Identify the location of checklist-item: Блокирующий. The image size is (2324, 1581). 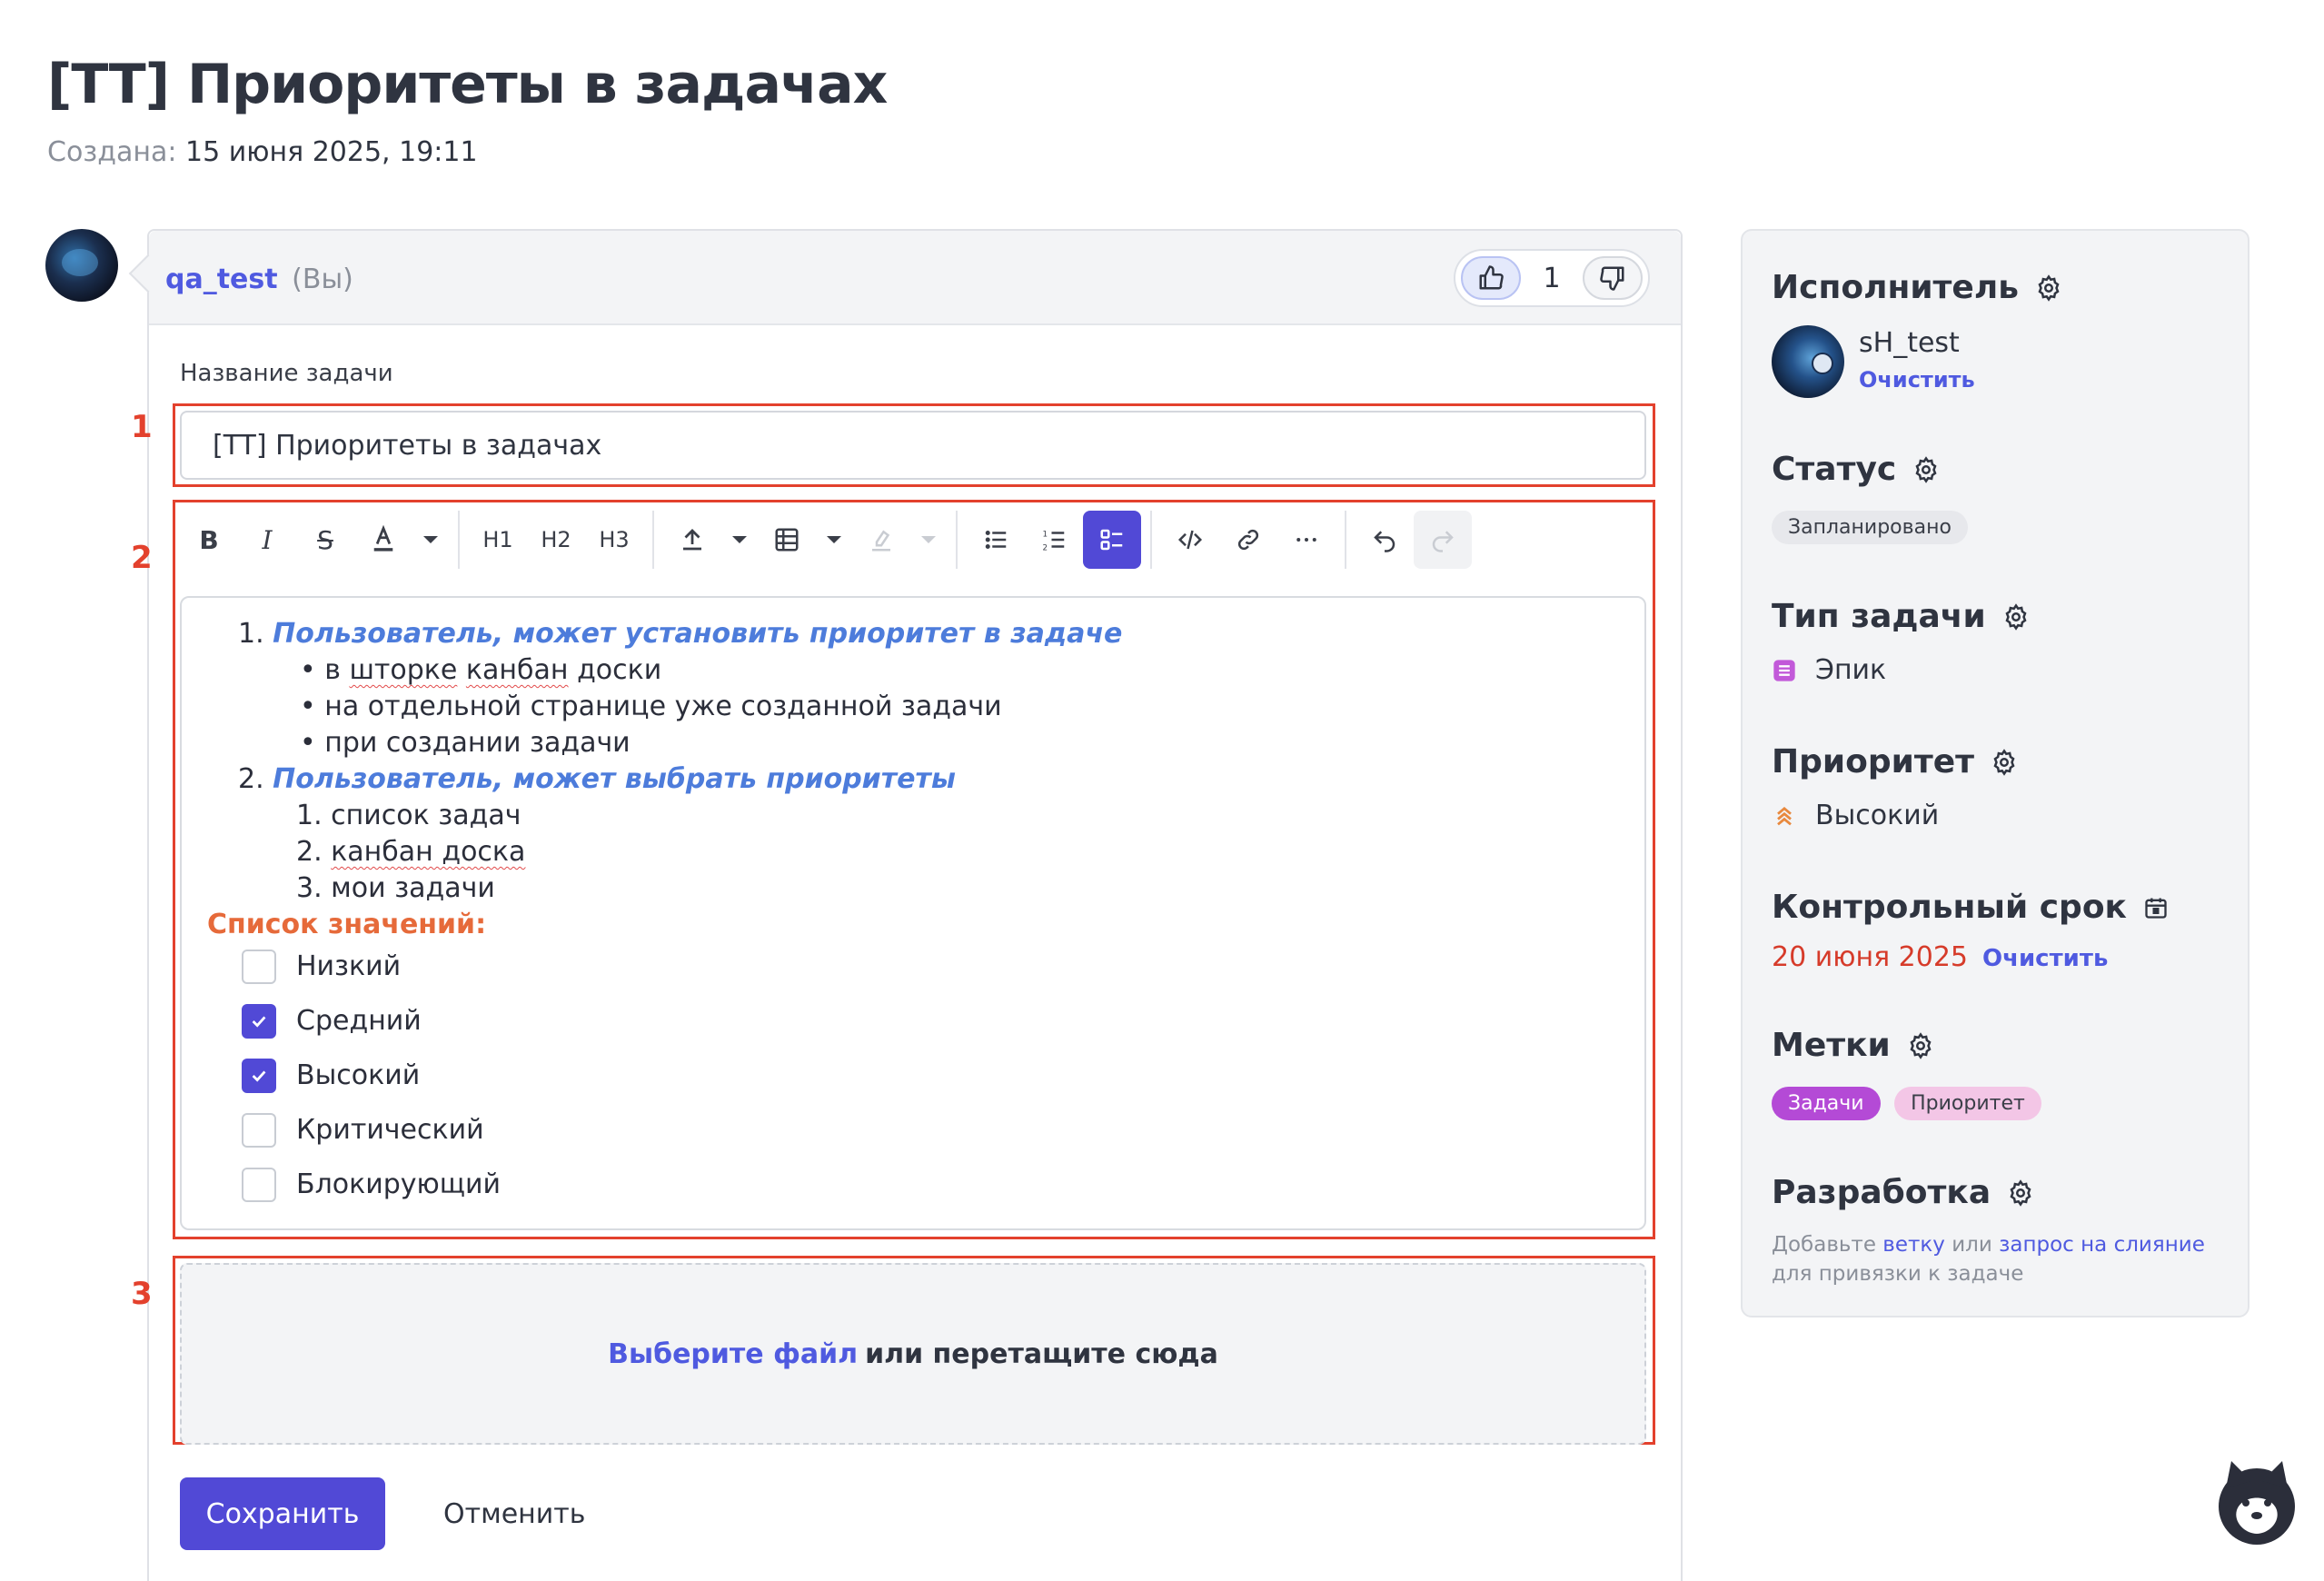
(372, 1185).